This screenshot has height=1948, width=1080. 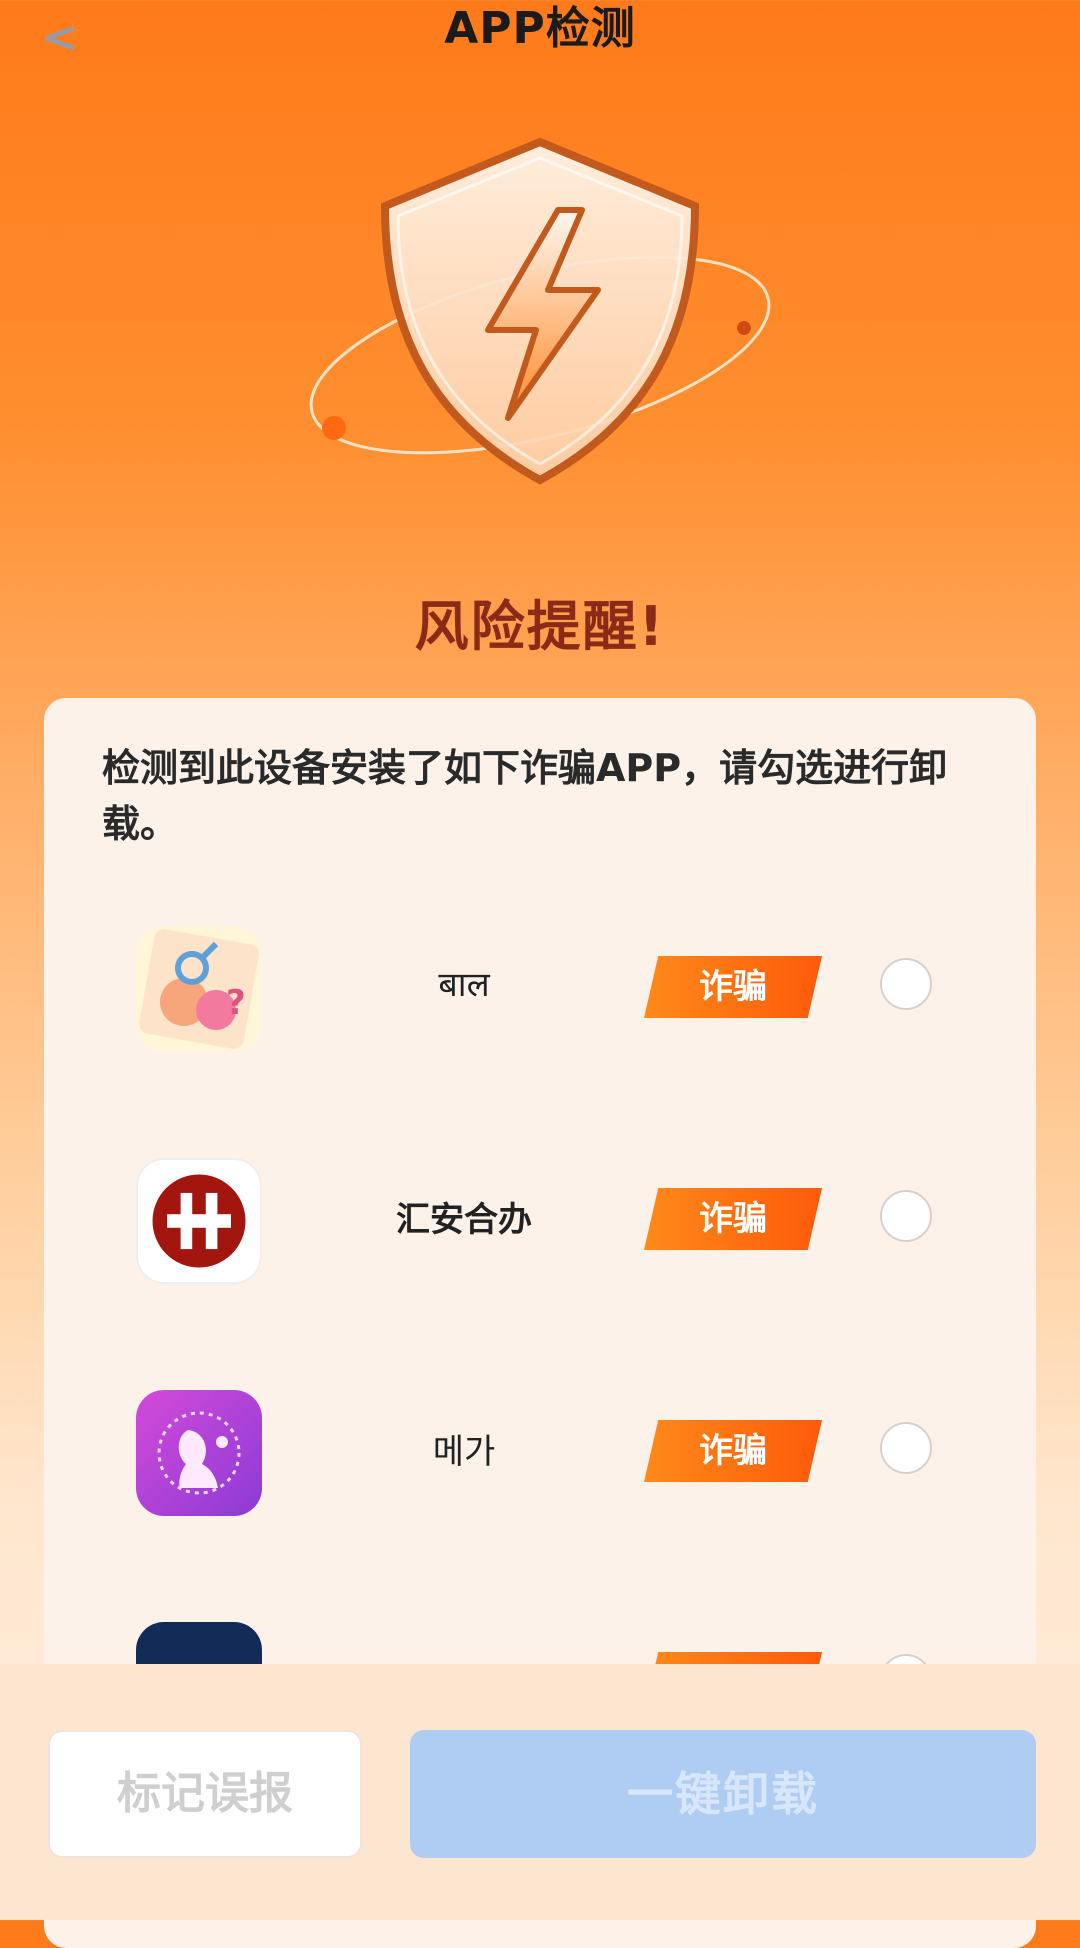 What do you see at coordinates (540, 626) in the screenshot?
I see `risk-warning-title: 风险提醒!` at bounding box center [540, 626].